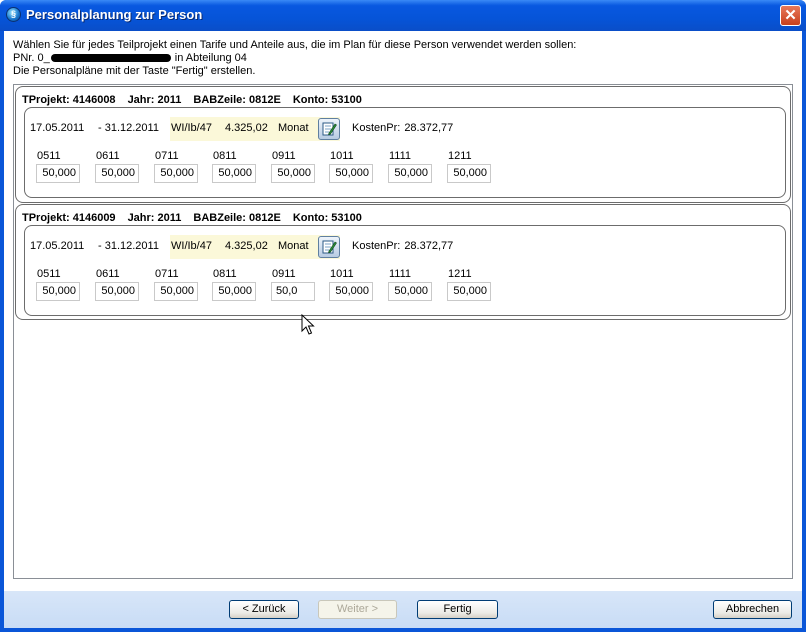 This screenshot has width=806, height=632. What do you see at coordinates (403, 15) in the screenshot?
I see `title-bar: § Personalplanung zur Person ✕` at bounding box center [403, 15].